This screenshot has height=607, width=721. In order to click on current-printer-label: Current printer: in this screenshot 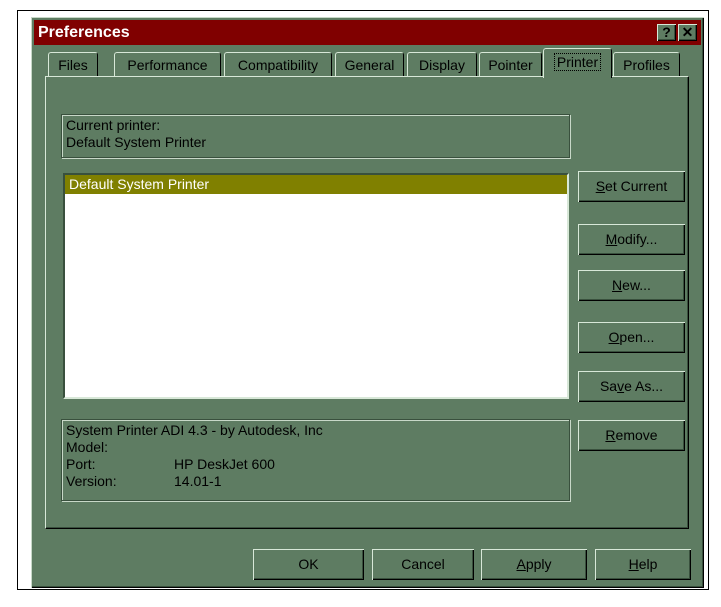, I will do `click(113, 125)`.